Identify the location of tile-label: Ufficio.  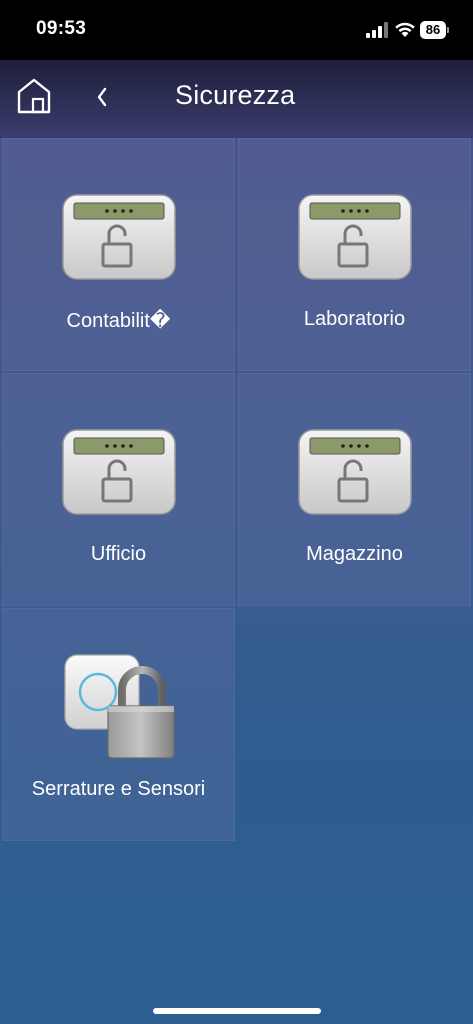
(118, 554).